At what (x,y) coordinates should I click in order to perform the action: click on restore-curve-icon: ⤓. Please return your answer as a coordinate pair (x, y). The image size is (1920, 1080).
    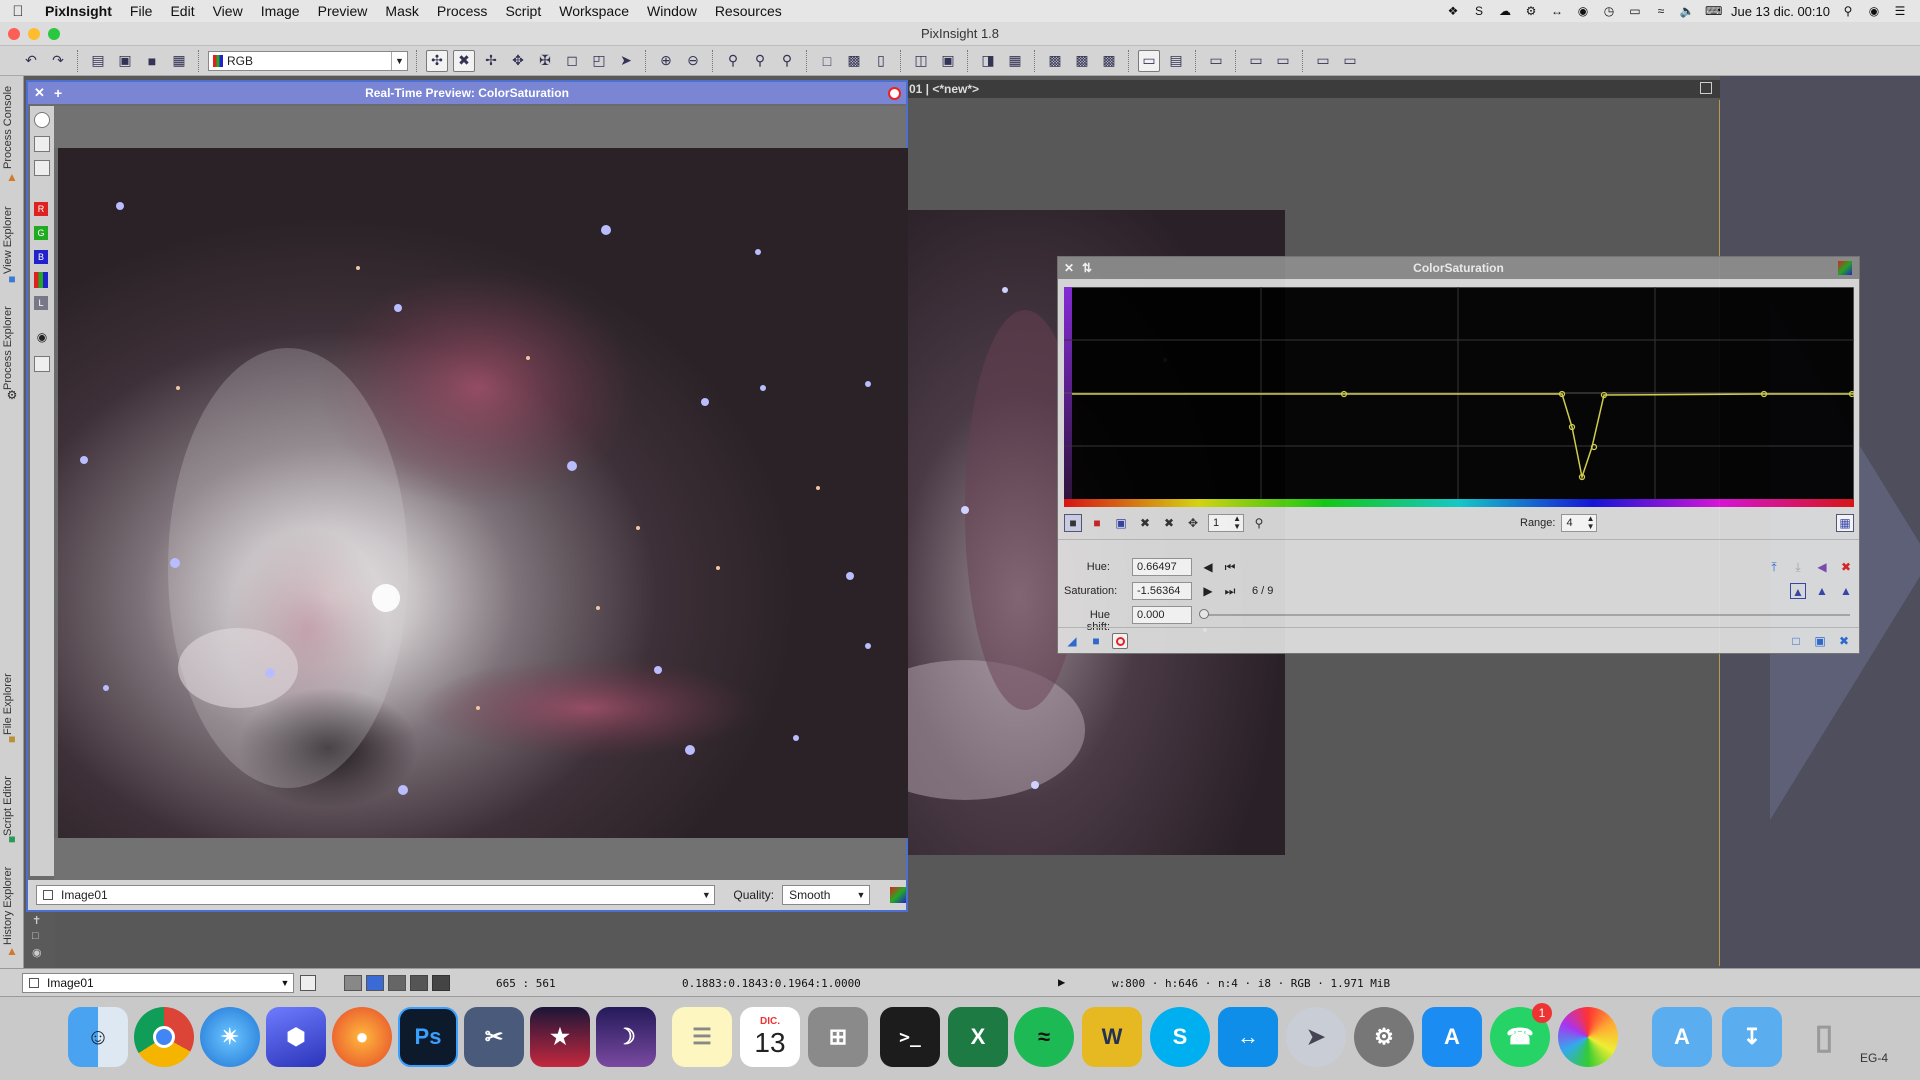
    Looking at the image, I should click on (1798, 567).